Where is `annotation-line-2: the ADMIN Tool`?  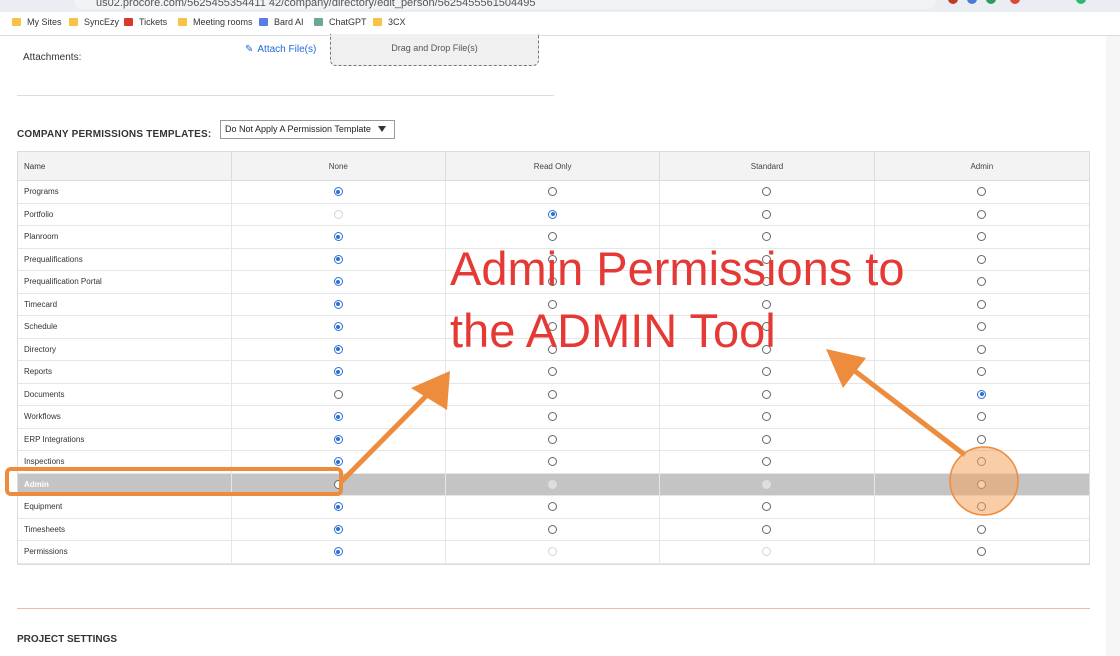
annotation-line-2: the ADMIN Tool is located at coordinates (613, 330).